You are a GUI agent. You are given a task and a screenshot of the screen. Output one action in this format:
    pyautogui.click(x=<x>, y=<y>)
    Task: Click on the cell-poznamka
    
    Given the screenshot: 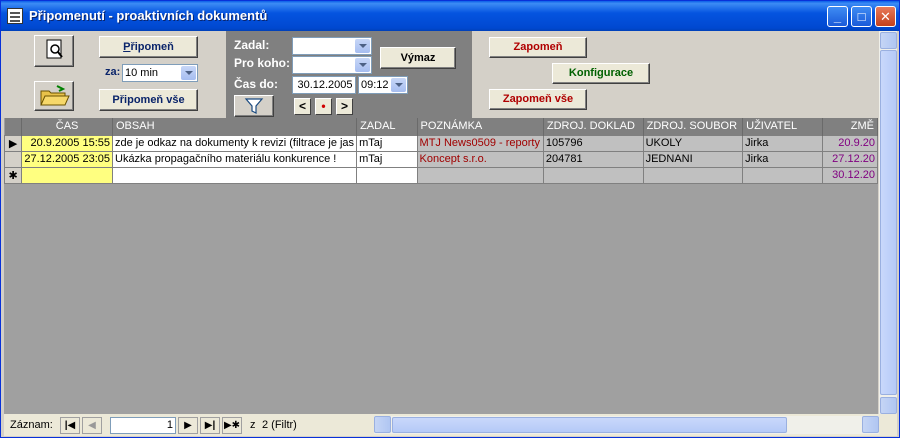 What is the action you would take?
    pyautogui.click(x=480, y=175)
    